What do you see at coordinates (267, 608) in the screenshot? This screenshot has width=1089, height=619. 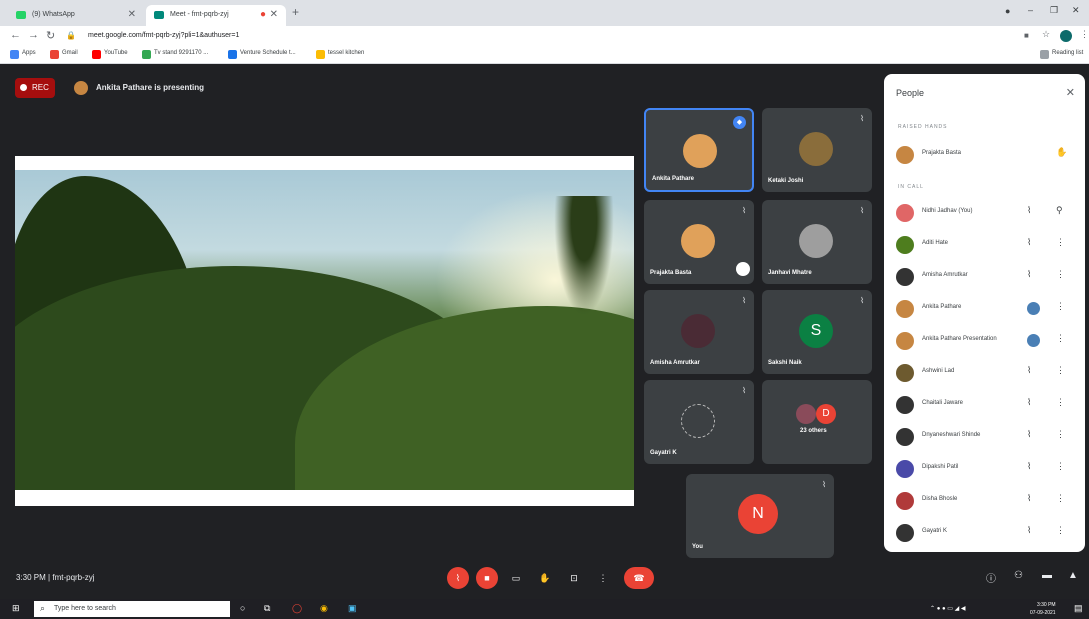 I see `task-view-icon: ⧉` at bounding box center [267, 608].